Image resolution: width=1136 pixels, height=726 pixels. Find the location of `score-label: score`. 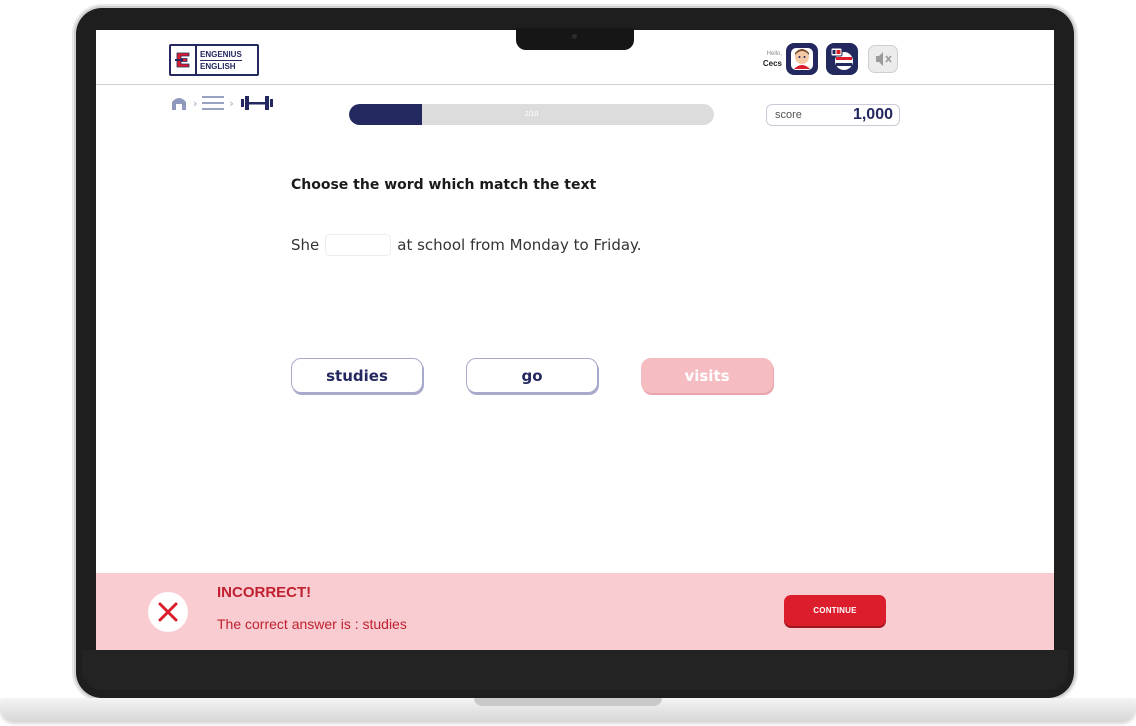

score-label: score is located at coordinates (788, 115).